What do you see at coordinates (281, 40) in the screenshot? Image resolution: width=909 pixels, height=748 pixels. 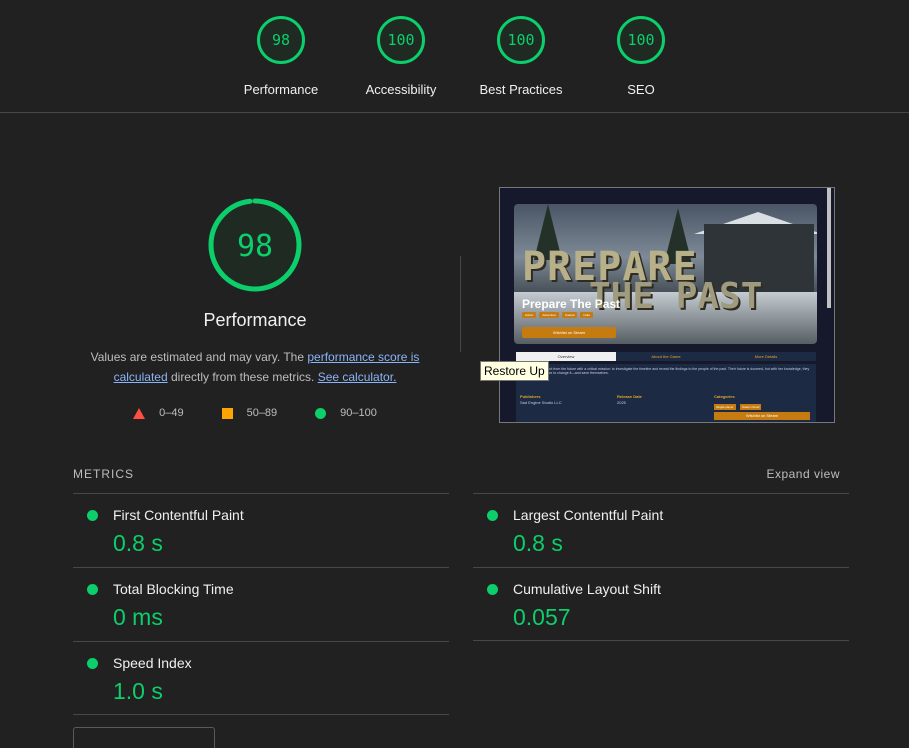 I see `score-ring: 98` at bounding box center [281, 40].